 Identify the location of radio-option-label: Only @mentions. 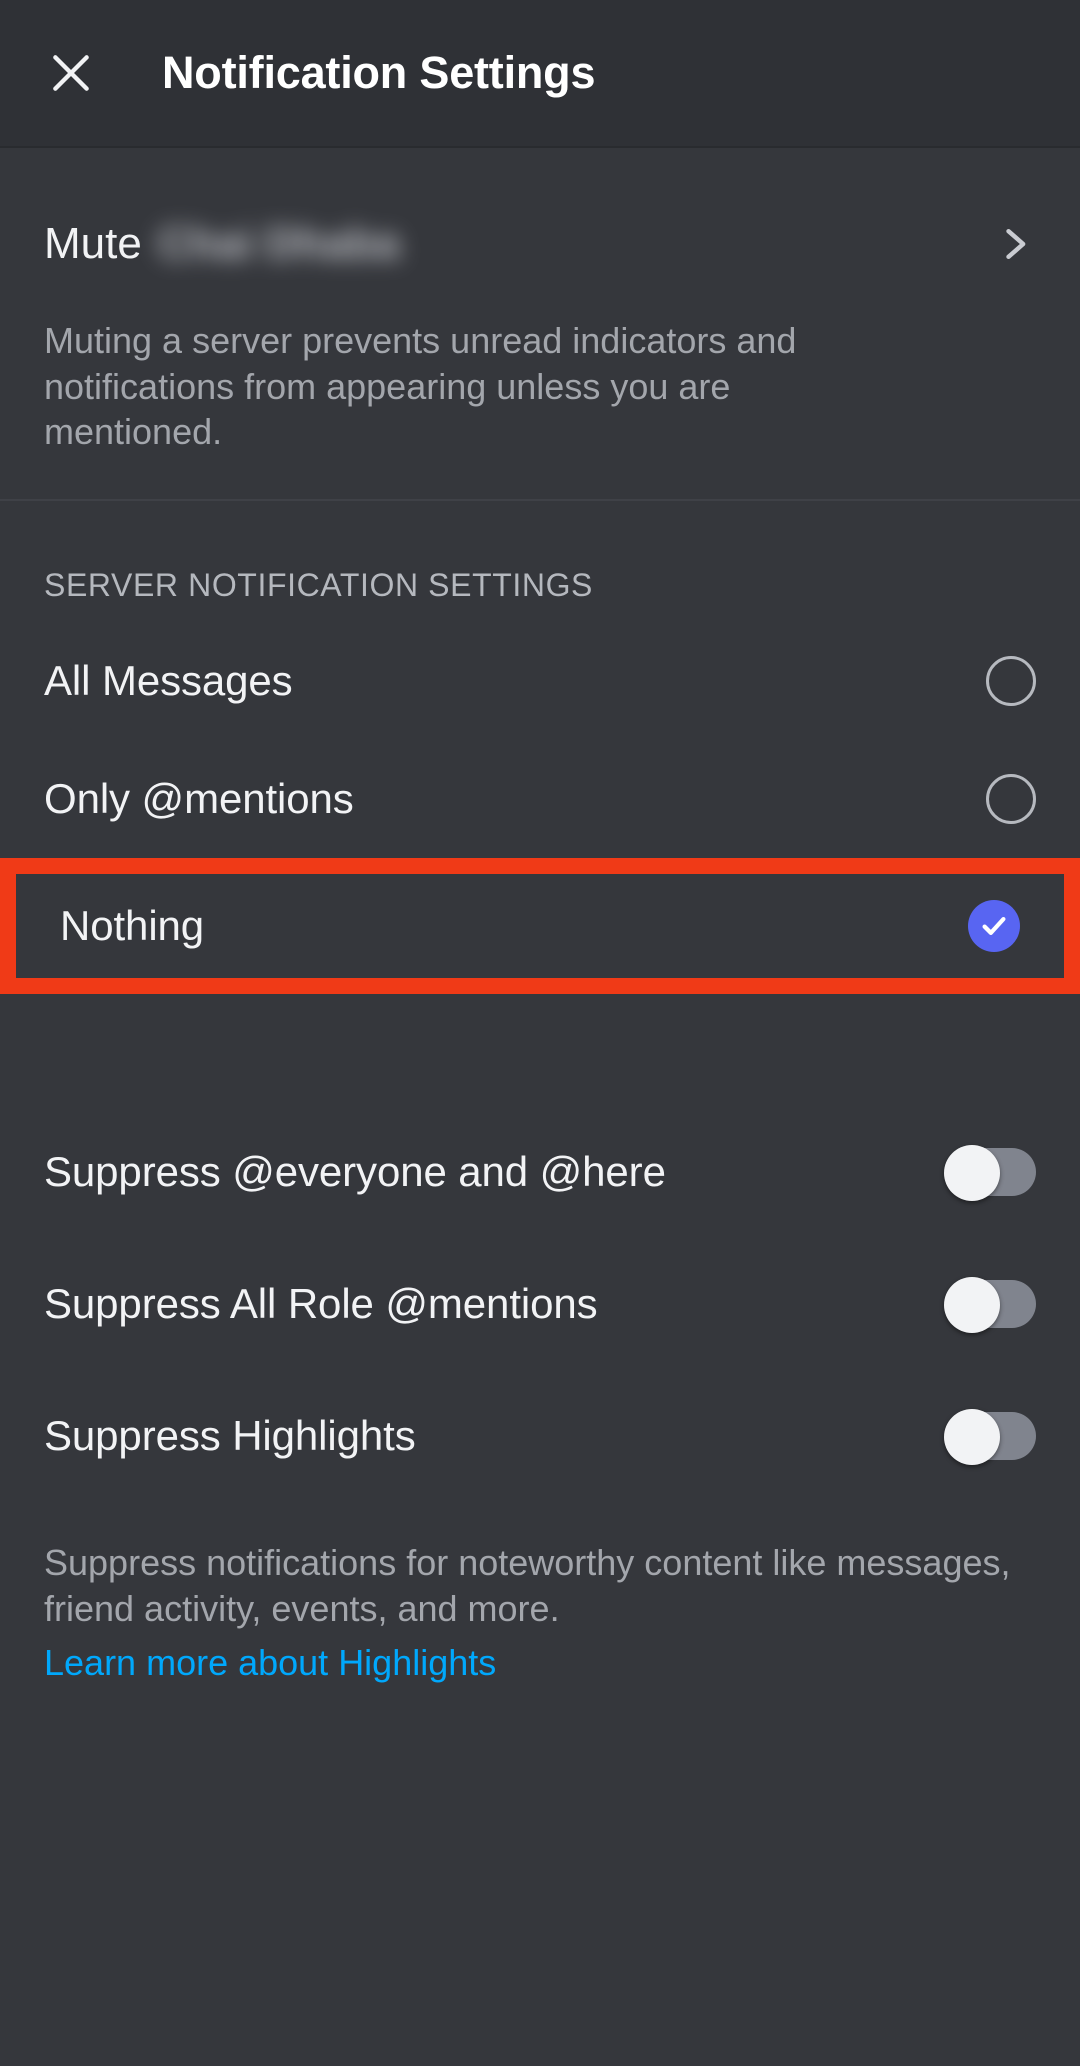
(199, 799).